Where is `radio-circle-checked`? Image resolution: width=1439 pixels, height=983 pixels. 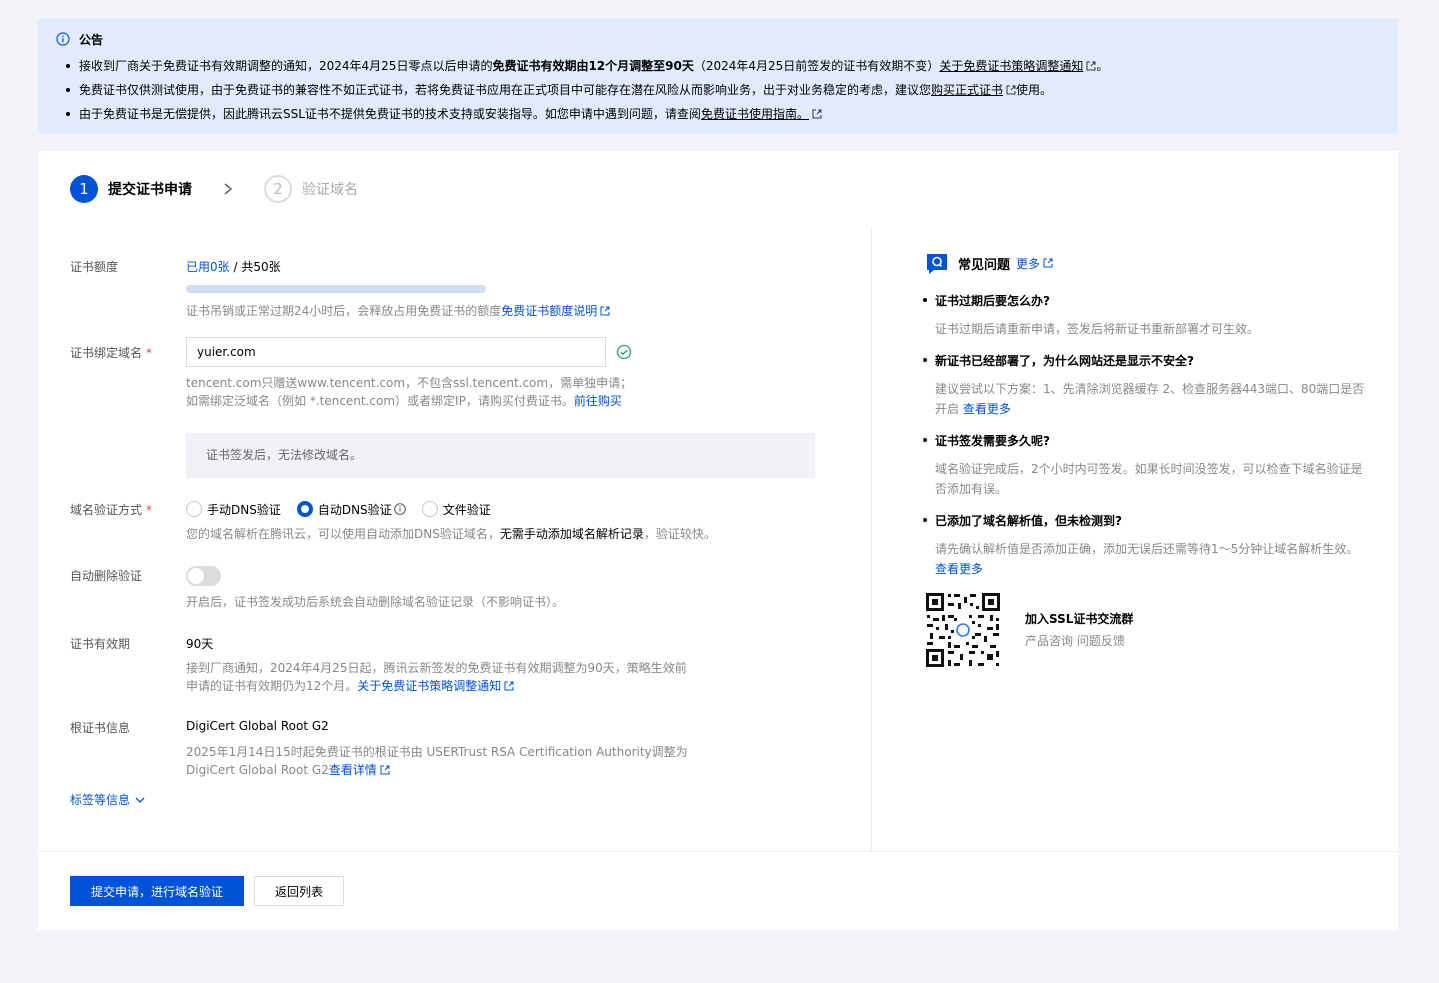
radio-circle-checked is located at coordinates (304, 509).